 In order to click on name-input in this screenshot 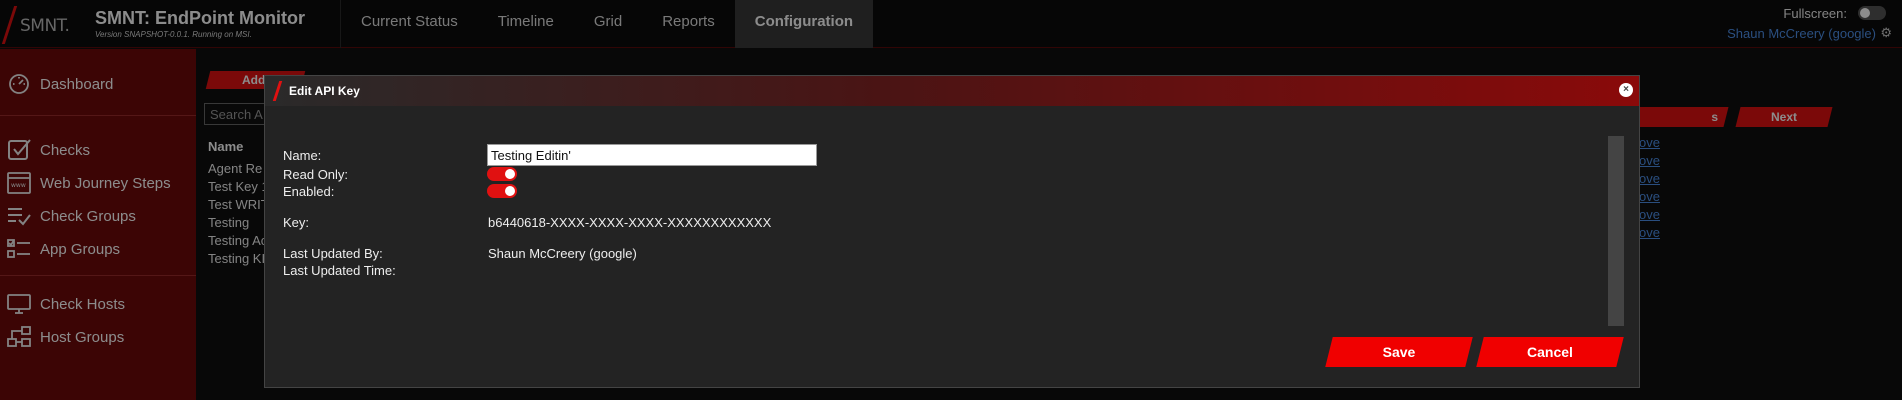, I will do `click(652, 155)`.